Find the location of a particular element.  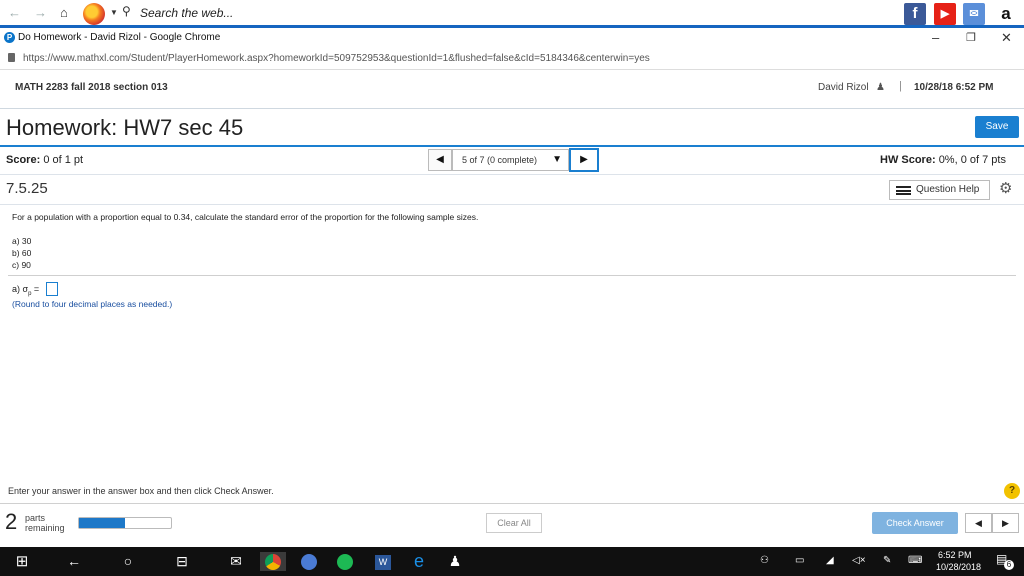

user-icon: ♟ is located at coordinates (880, 87).